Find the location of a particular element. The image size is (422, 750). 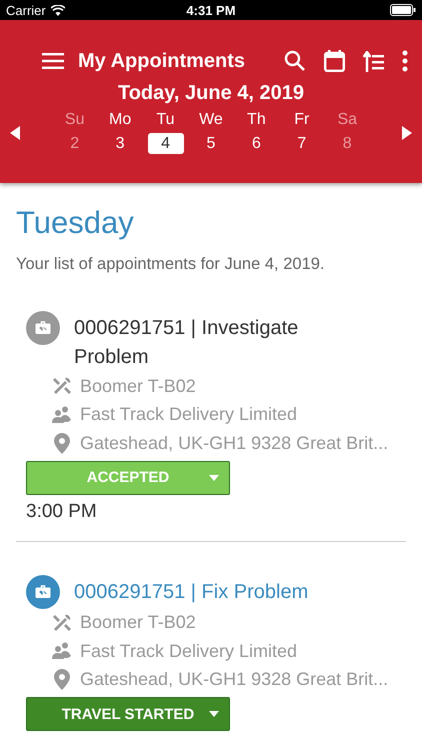

day-button: Mo 3 is located at coordinates (120, 132).